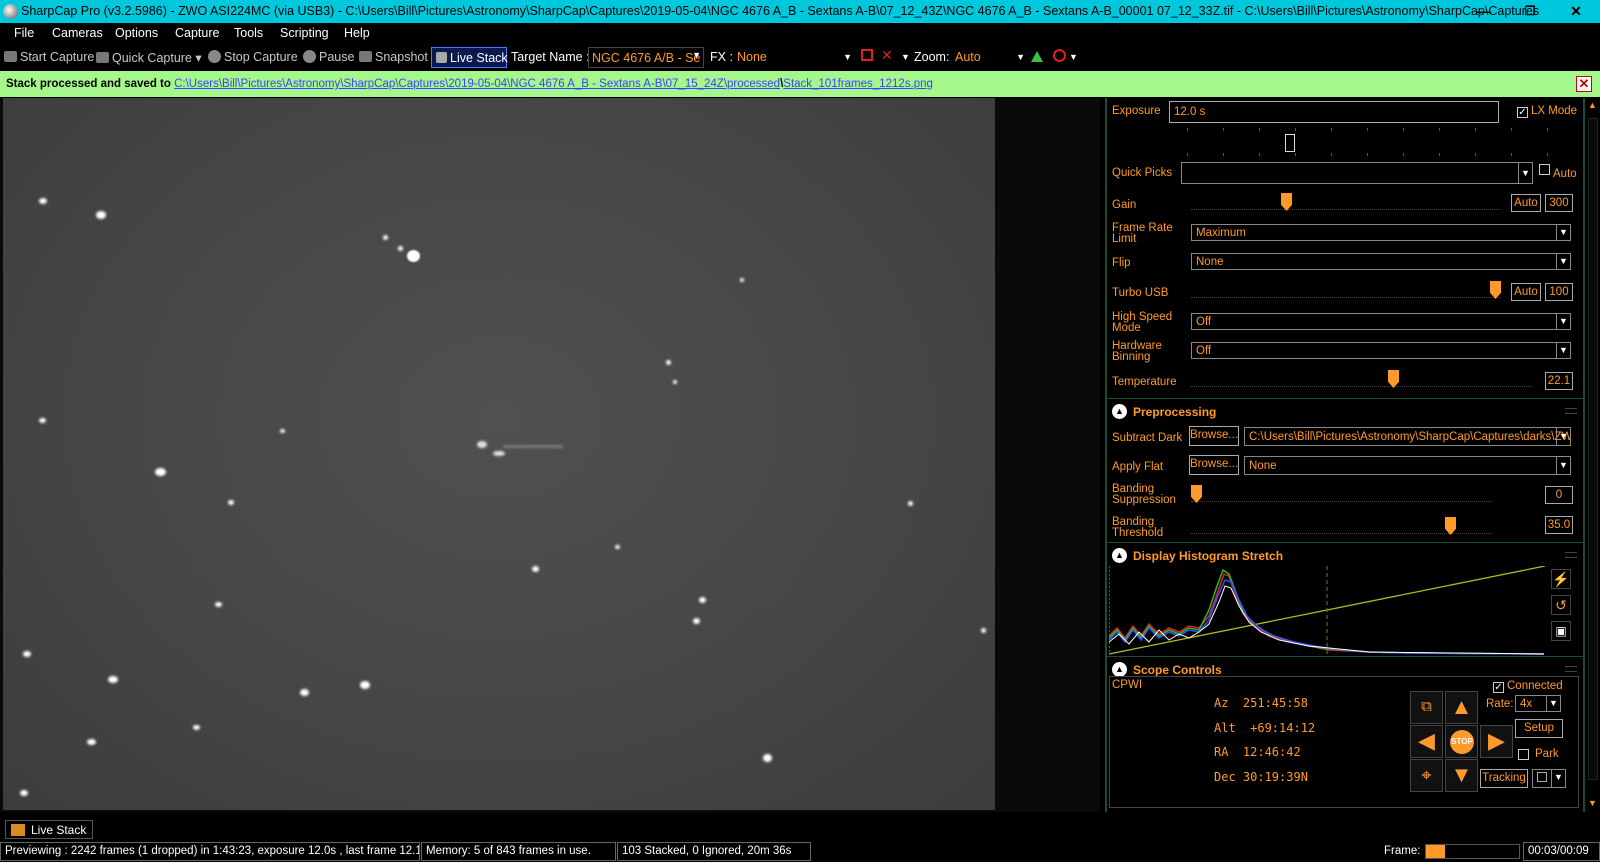 Image resolution: width=1600 pixels, height=862 pixels. I want to click on crosshair-icon: ⌖, so click(1426, 775).